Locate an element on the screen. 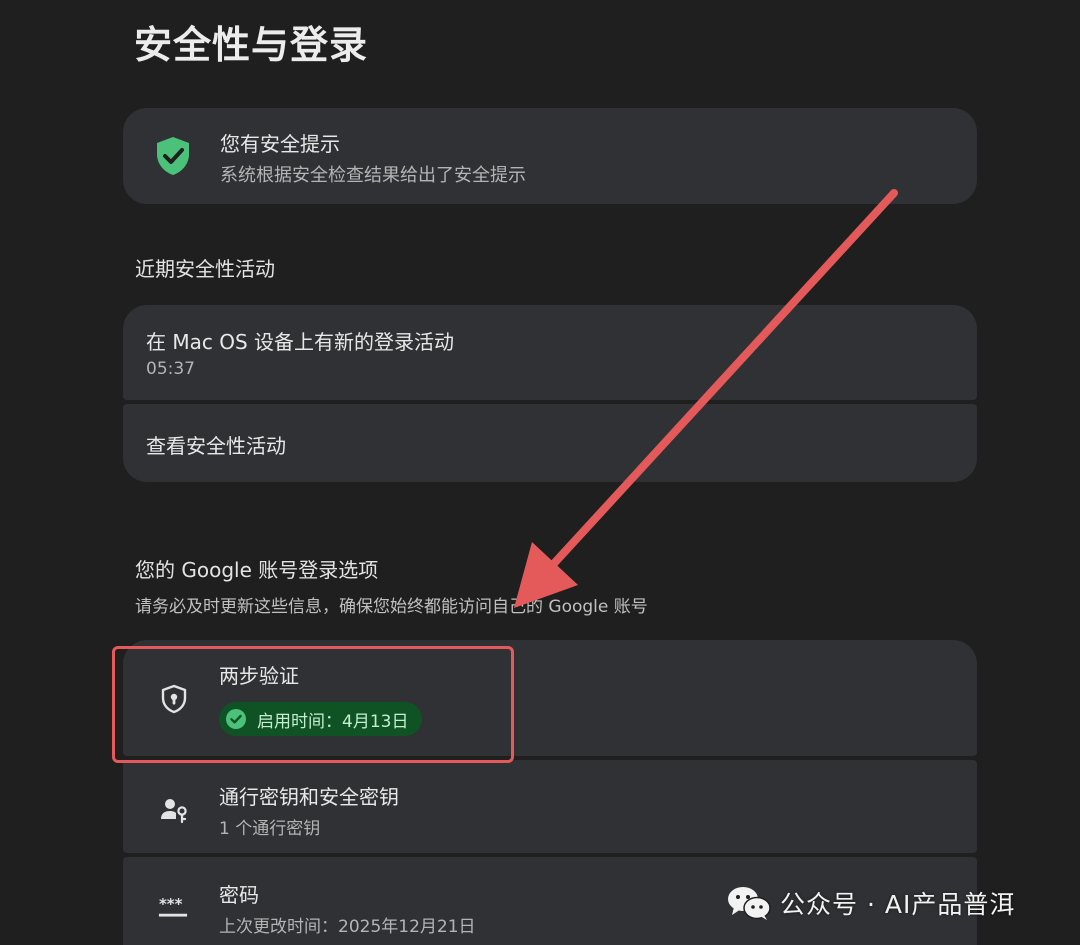 This screenshot has height=945, width=1080. view-security-activity-label: 查看安全性活动 is located at coordinates (216, 446).